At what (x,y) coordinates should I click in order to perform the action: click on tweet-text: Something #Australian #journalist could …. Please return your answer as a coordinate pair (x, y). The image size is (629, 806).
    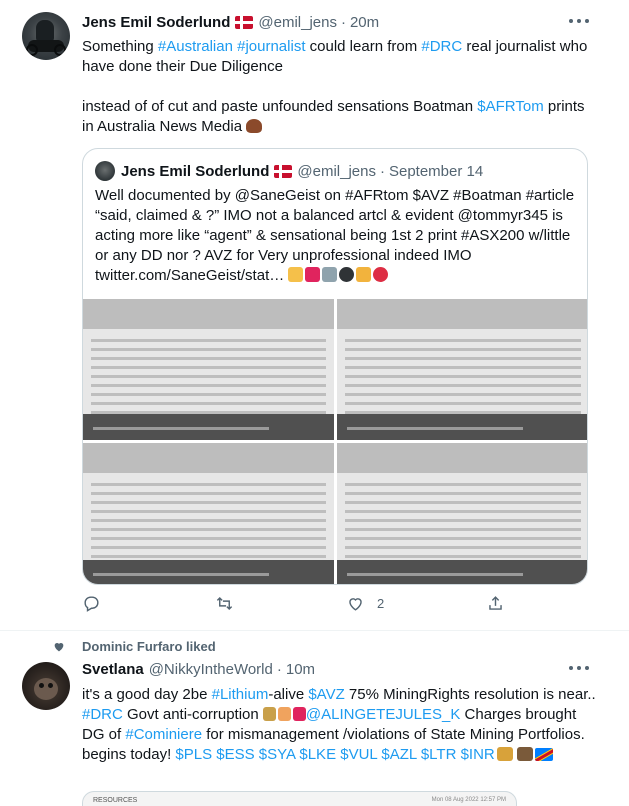
    Looking at the image, I should click on (339, 57).